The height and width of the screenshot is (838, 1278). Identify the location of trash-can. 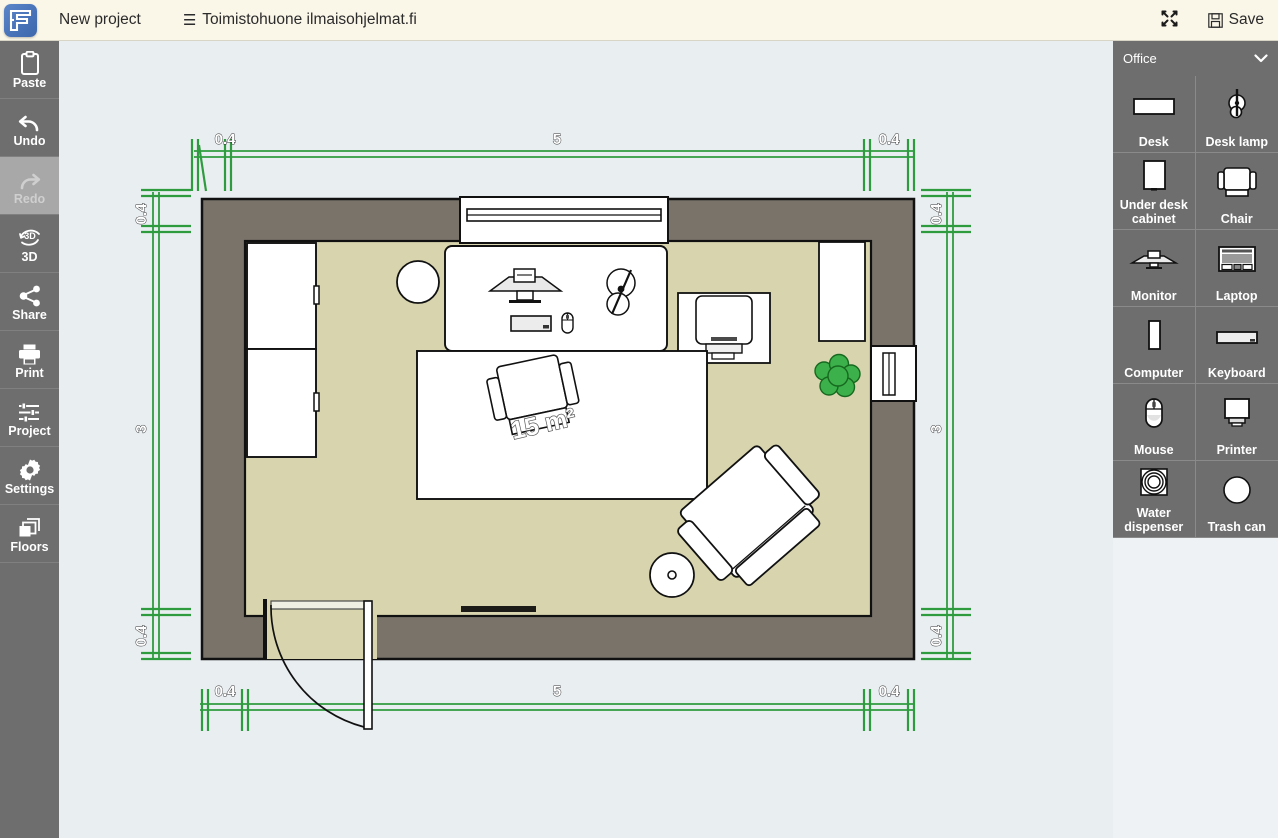
(672, 575).